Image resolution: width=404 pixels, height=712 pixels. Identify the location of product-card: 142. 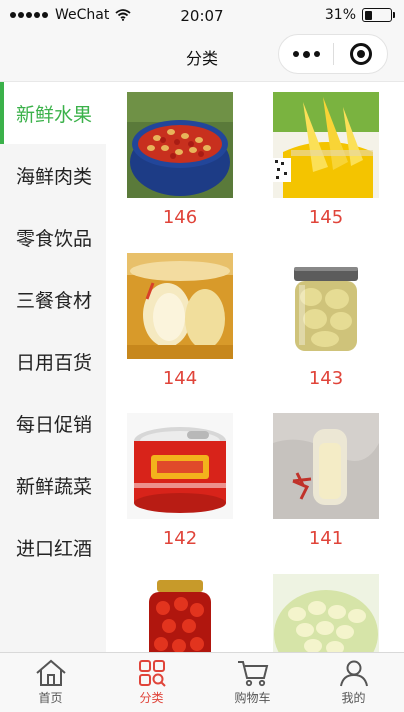
(180, 481).